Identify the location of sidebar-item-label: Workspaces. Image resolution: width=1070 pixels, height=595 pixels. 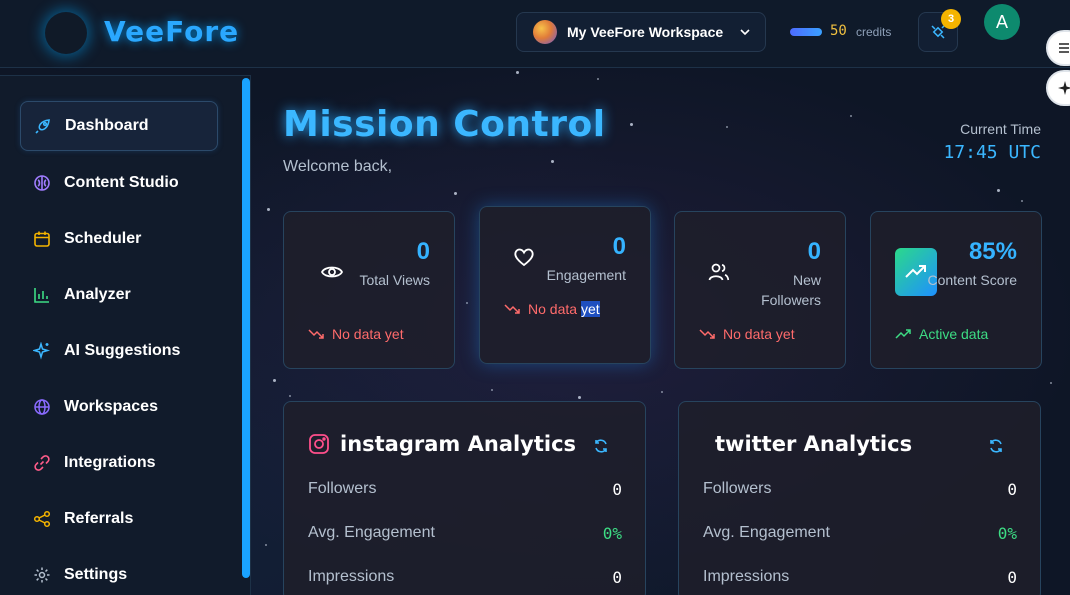
(111, 406).